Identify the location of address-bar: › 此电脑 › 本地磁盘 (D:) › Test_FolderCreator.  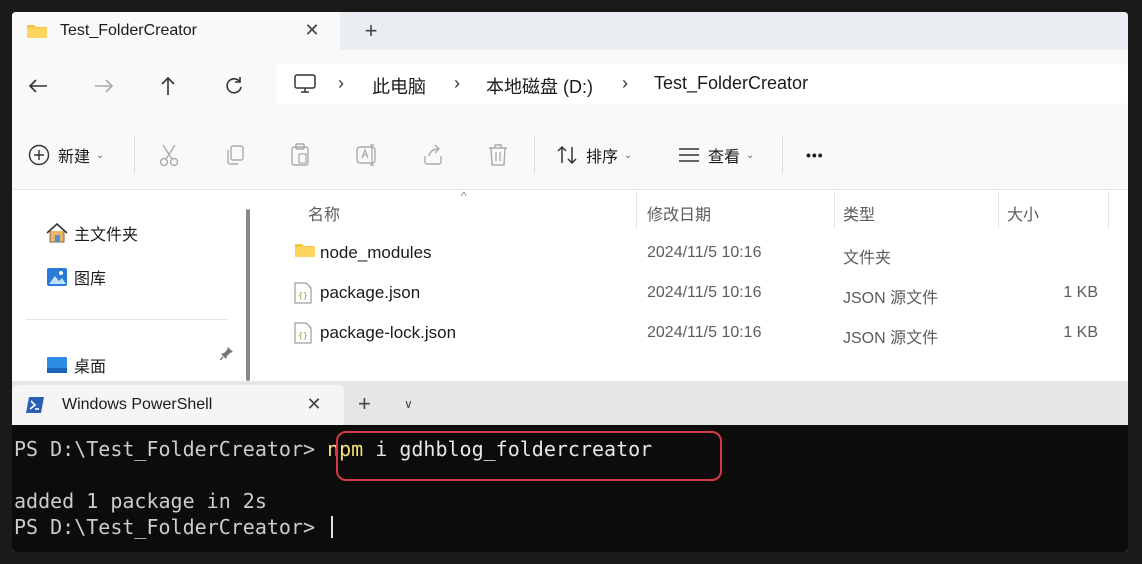
(702, 84).